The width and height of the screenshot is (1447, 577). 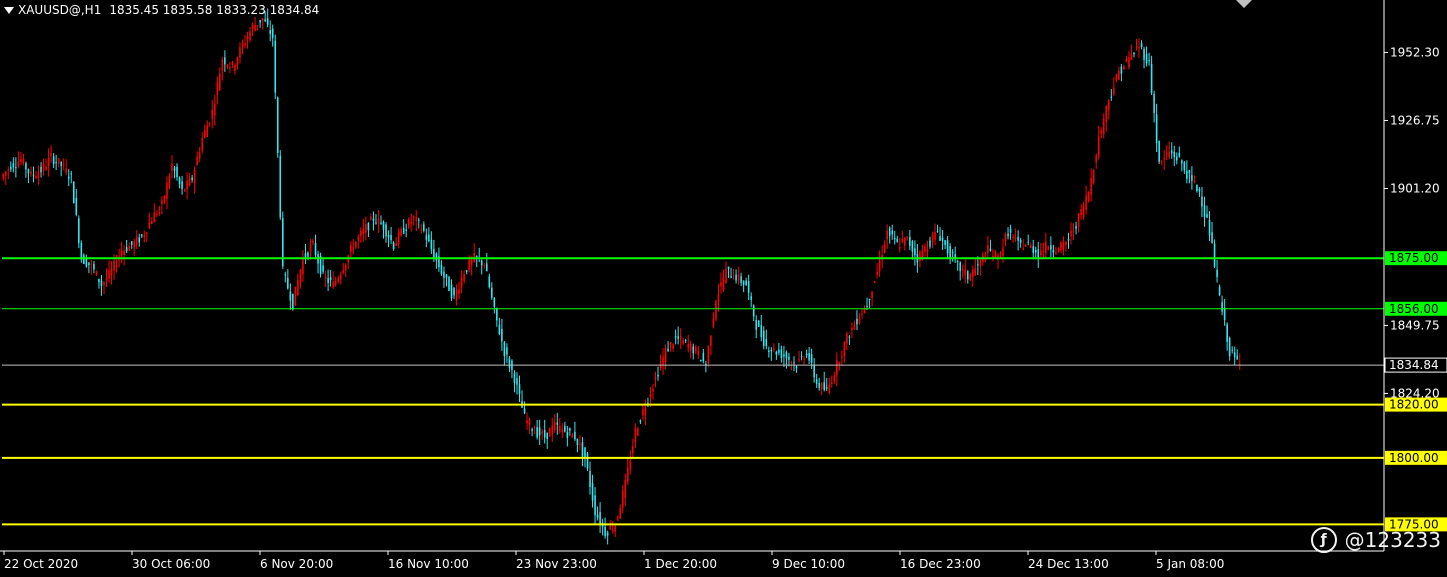 I want to click on x-tick-label: 1 Dec 20:00, so click(x=680, y=564).